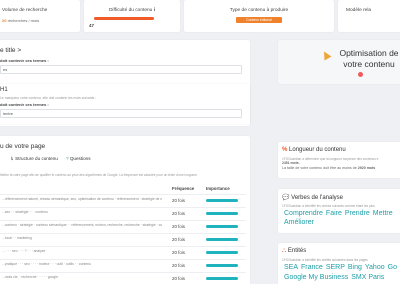 The image size is (400, 284). What do you see at coordinates (23, 20) in the screenshot?
I see `volume-suffix: recherches / mois` at bounding box center [23, 20].